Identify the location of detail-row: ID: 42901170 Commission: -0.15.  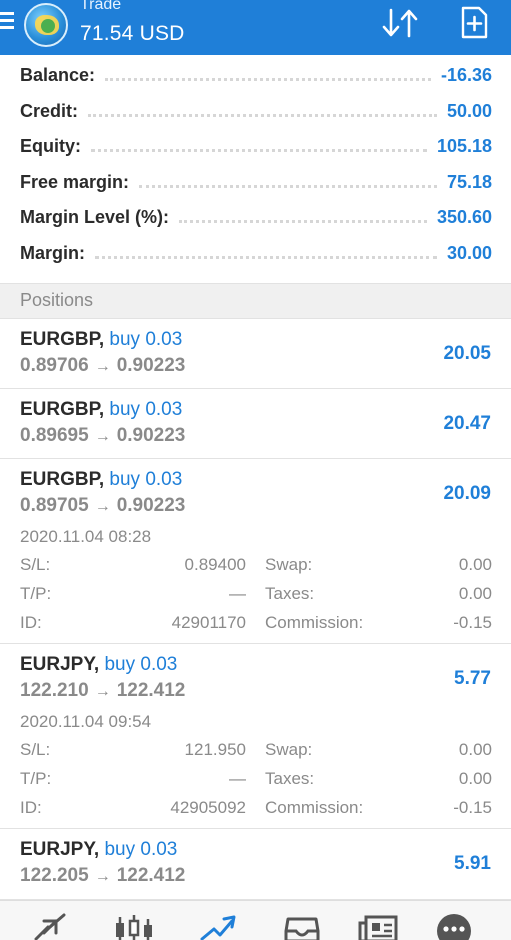
(256, 625).